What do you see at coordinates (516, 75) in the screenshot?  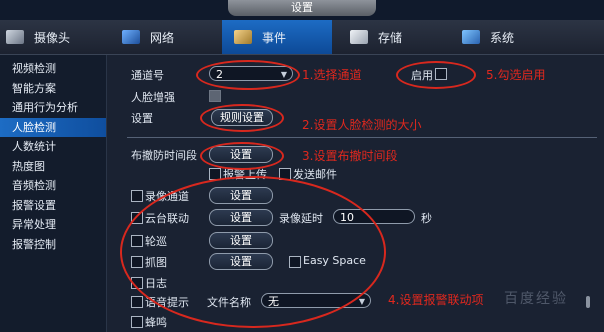 I see `annotation-5: 5.勾选启用` at bounding box center [516, 75].